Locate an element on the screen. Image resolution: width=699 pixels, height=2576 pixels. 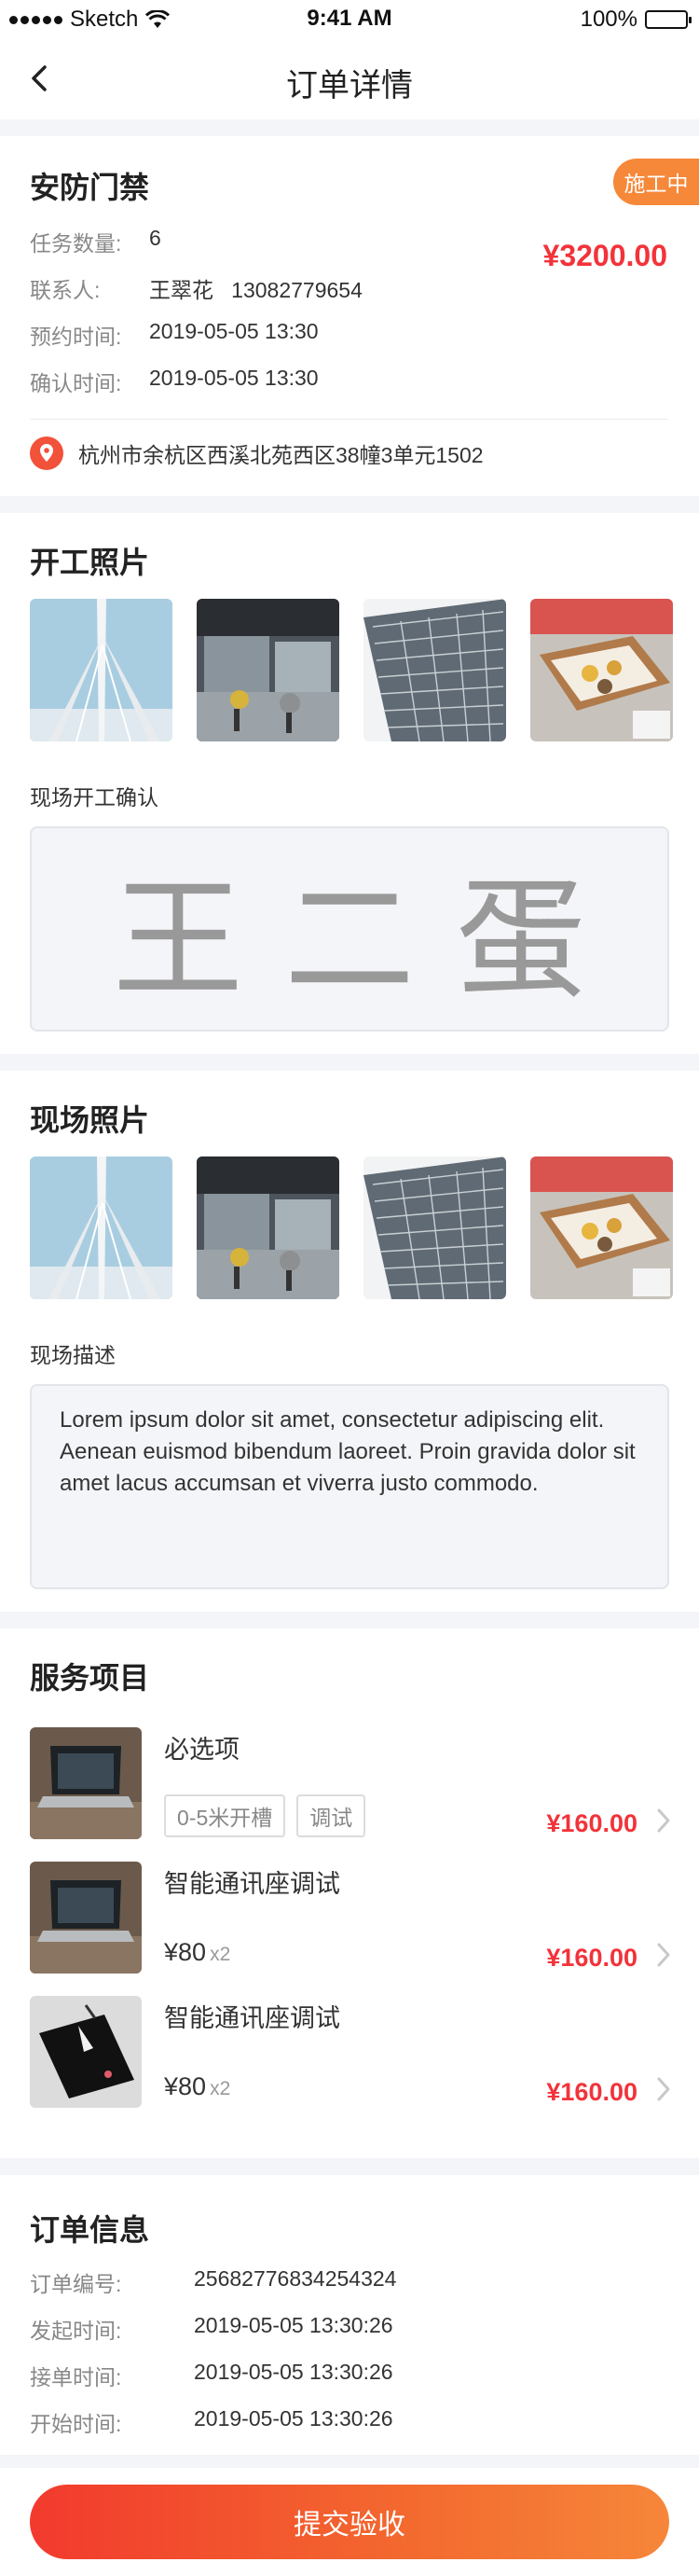
service-tags: 0-5米开槽 调试 is located at coordinates (265, 1815).